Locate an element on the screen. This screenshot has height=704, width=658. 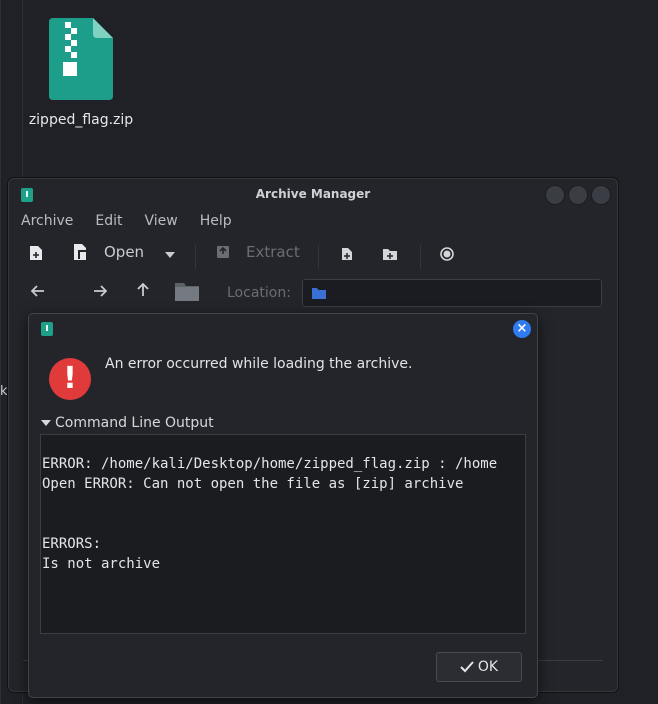
back-button is located at coordinates (38, 291).